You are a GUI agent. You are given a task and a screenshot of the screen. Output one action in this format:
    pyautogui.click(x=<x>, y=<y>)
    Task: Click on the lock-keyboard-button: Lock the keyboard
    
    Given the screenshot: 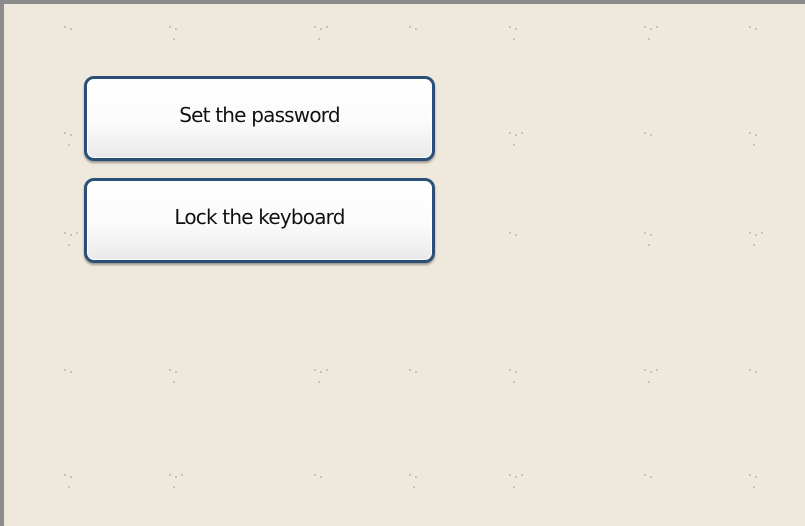 What is the action you would take?
    pyautogui.click(x=259, y=220)
    